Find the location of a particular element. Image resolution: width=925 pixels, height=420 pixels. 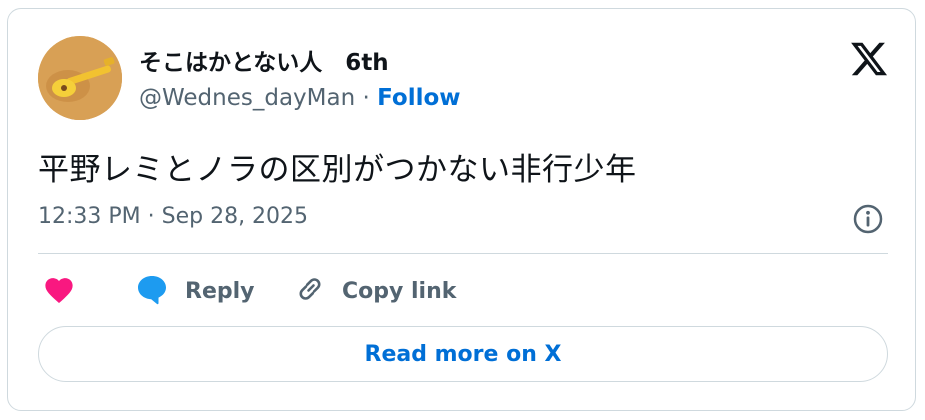

copy-link-label: Copy link is located at coordinates (399, 291).